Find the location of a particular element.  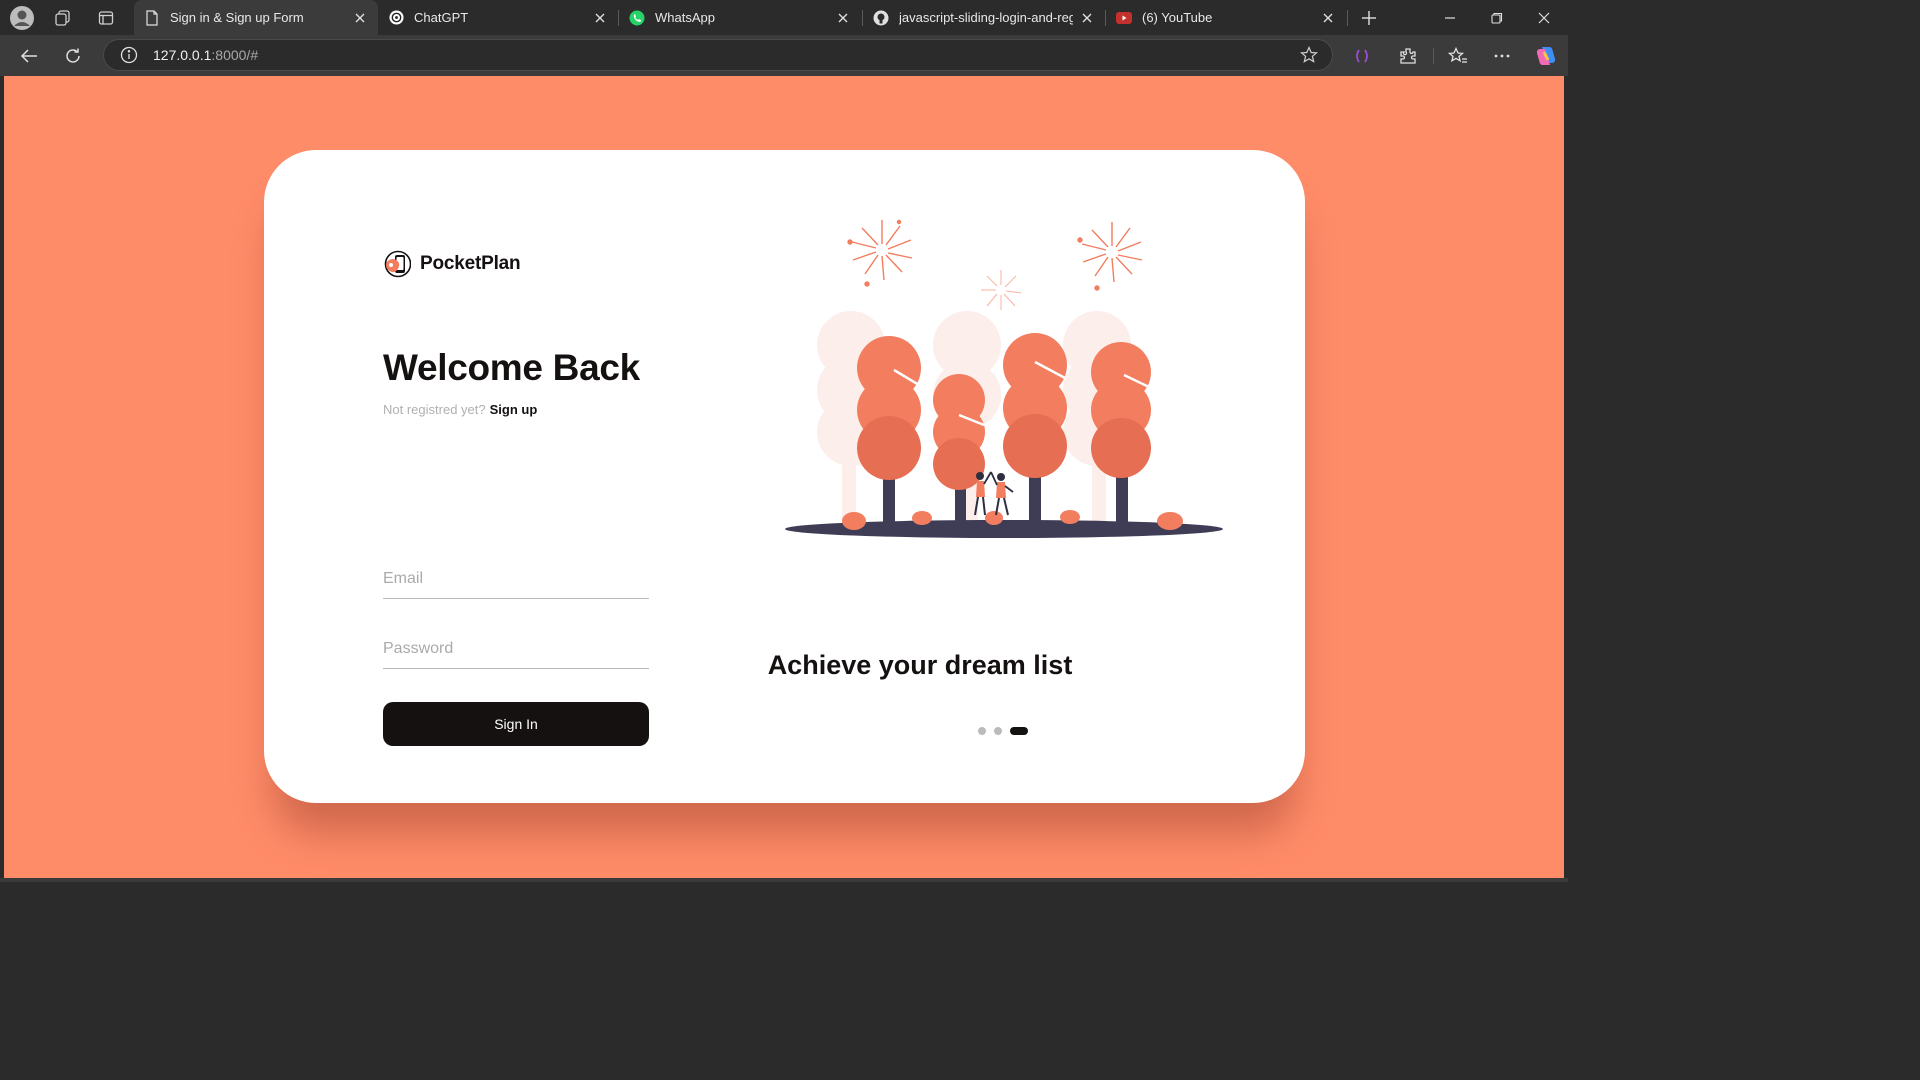

celebration-illustration is located at coordinates (1004, 378).